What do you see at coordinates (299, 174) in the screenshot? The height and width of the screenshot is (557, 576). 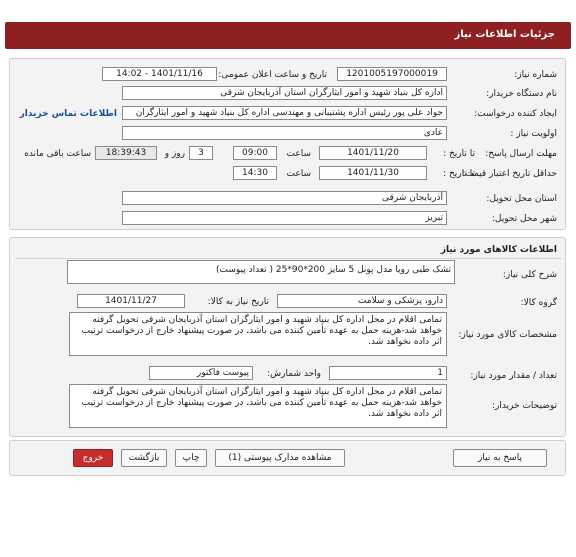 I see `validity-time-label: ساعت` at bounding box center [299, 174].